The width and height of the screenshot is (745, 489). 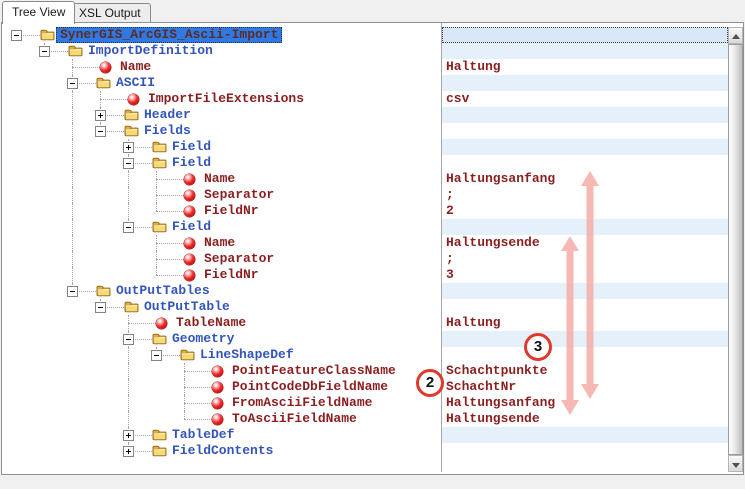 I want to click on tree-node-label: ImportDefinition, so click(x=150, y=51).